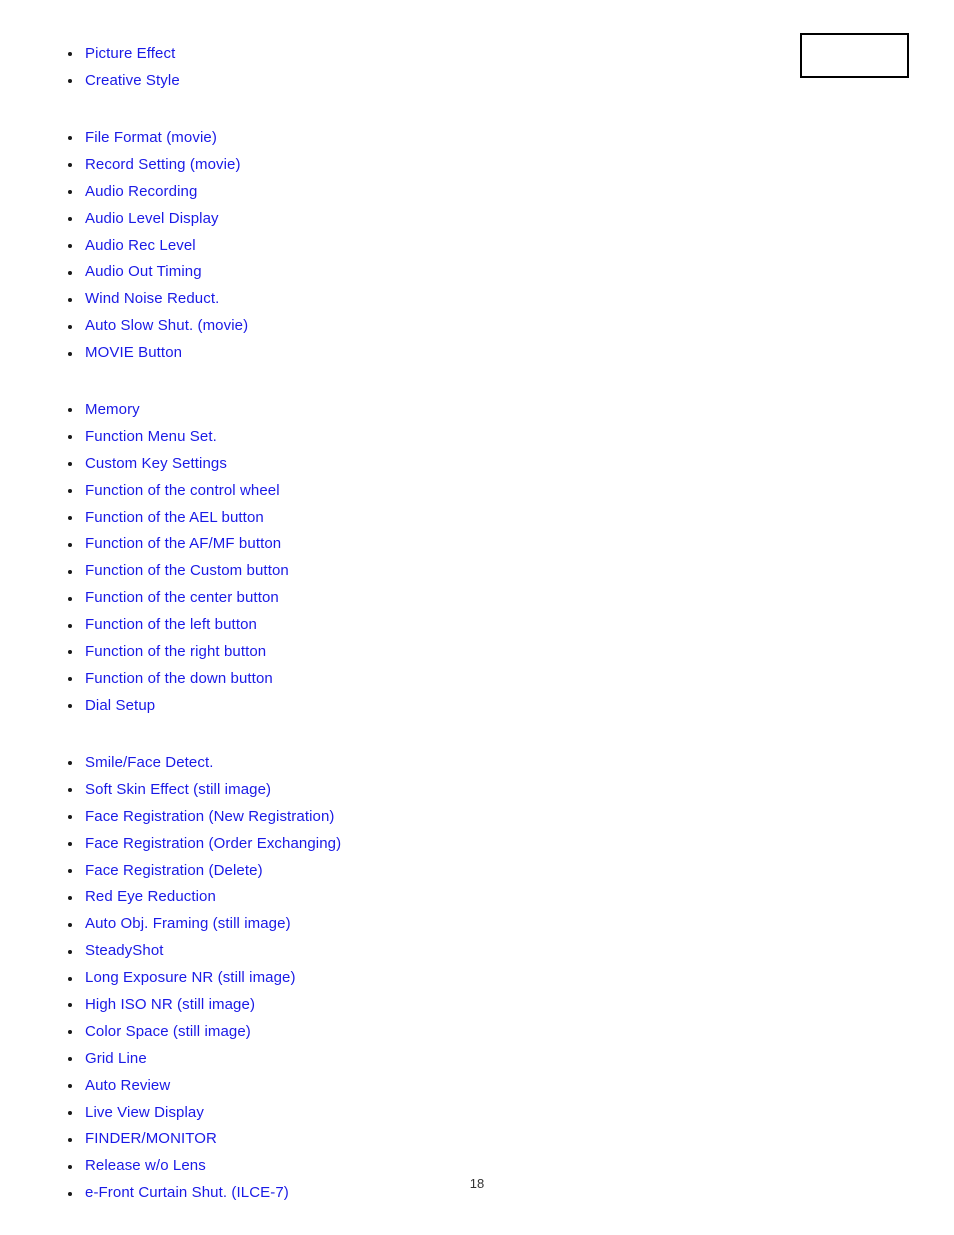  What do you see at coordinates (168, 1031) in the screenshot?
I see `toc-link: Color Space (still image)` at bounding box center [168, 1031].